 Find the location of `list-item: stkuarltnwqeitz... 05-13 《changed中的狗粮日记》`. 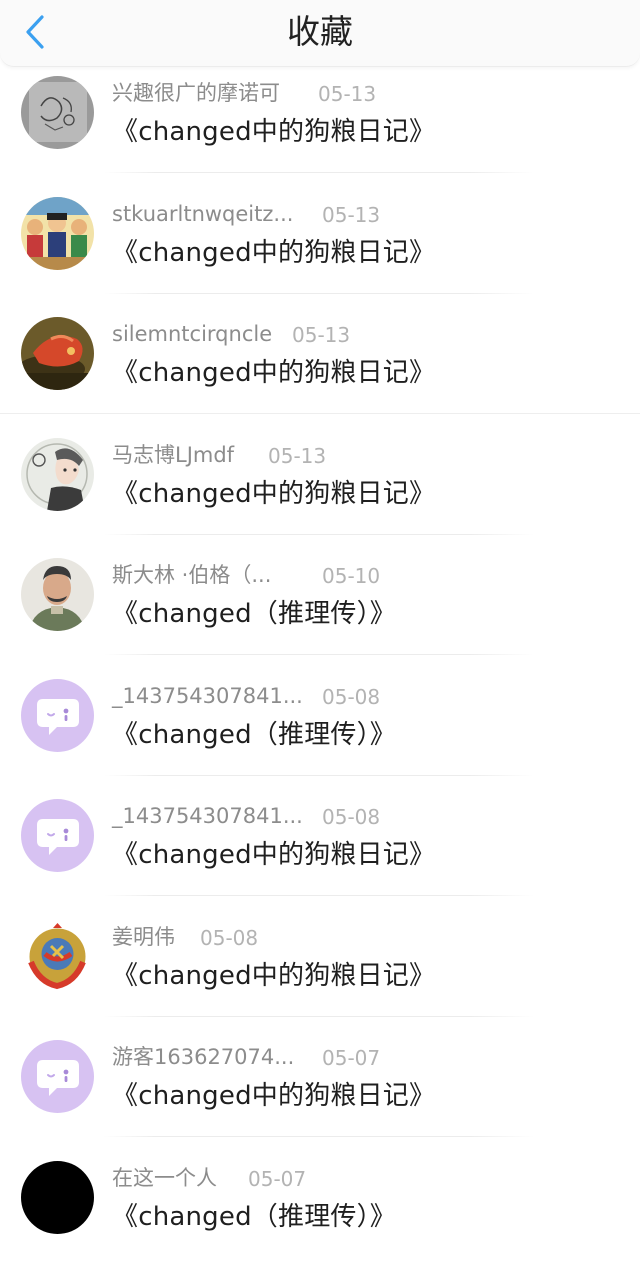

list-item: stkuarltnwqeitz... 05-13 《changed中的狗粮日记》 is located at coordinates (320, 247).